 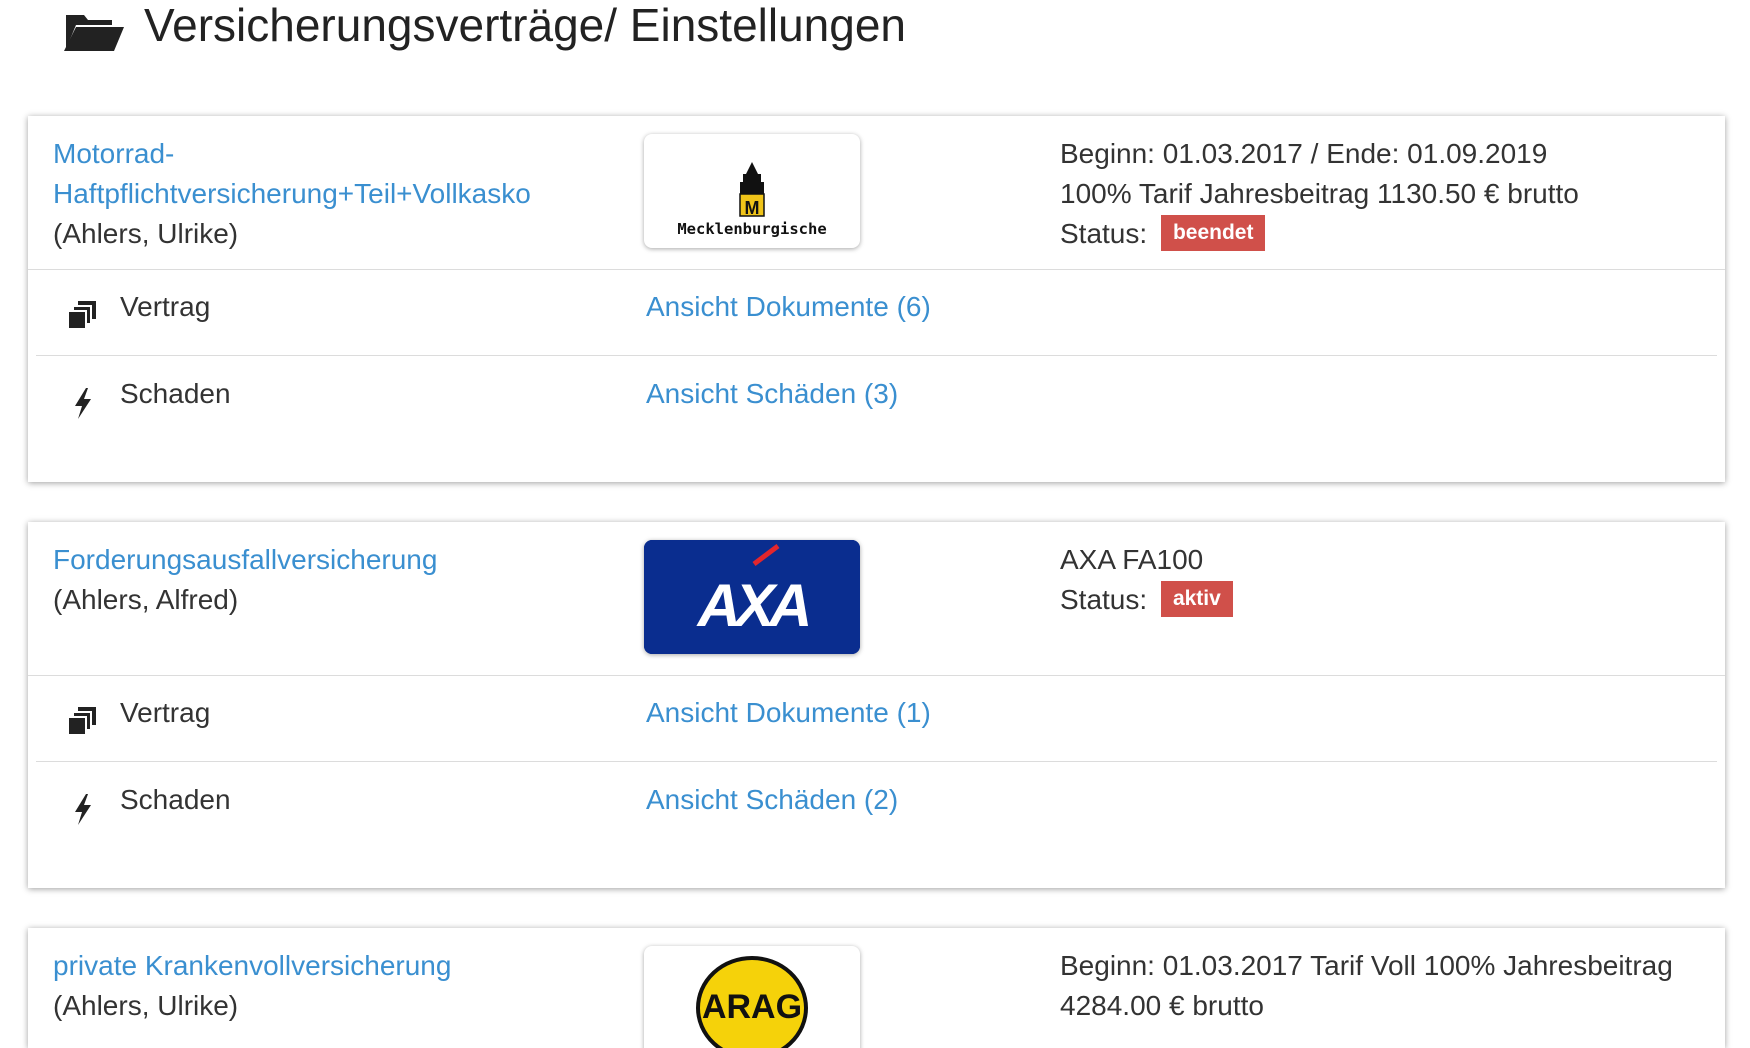 What do you see at coordinates (752, 208) in the screenshot?
I see `svg-text: M` at bounding box center [752, 208].